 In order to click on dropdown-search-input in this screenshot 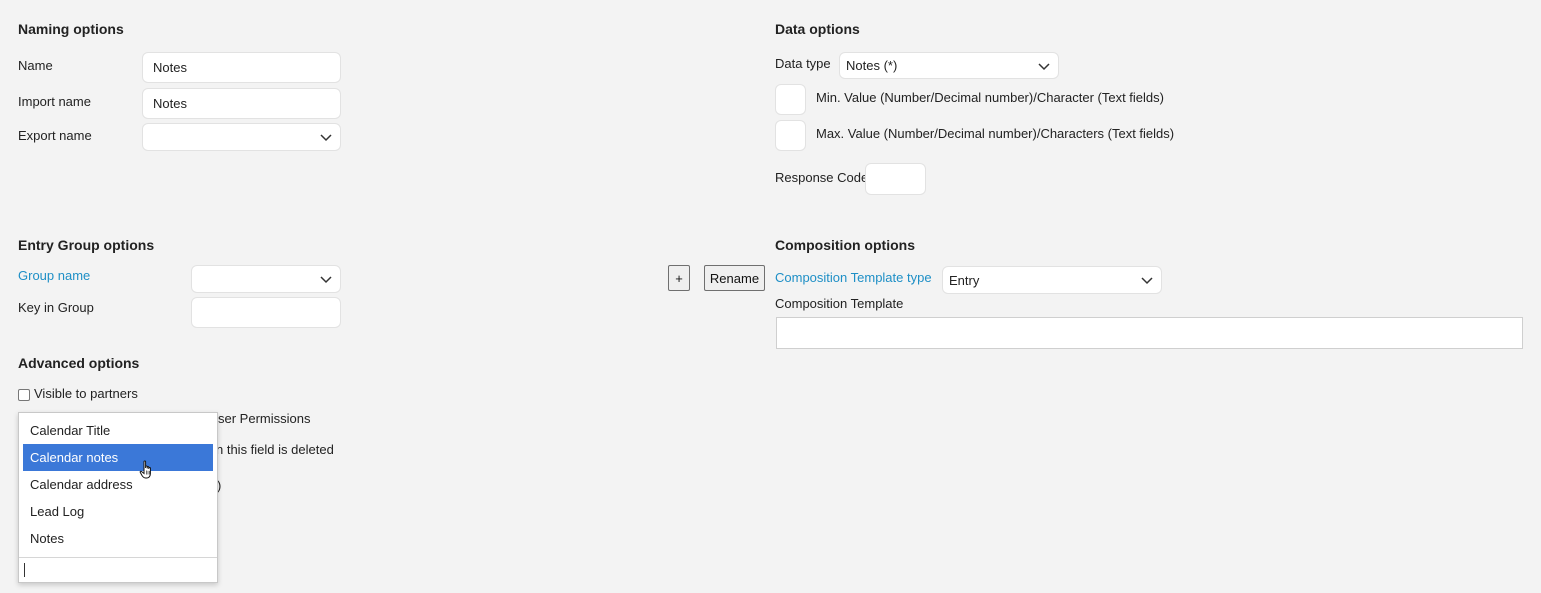, I will do `click(118, 569)`.